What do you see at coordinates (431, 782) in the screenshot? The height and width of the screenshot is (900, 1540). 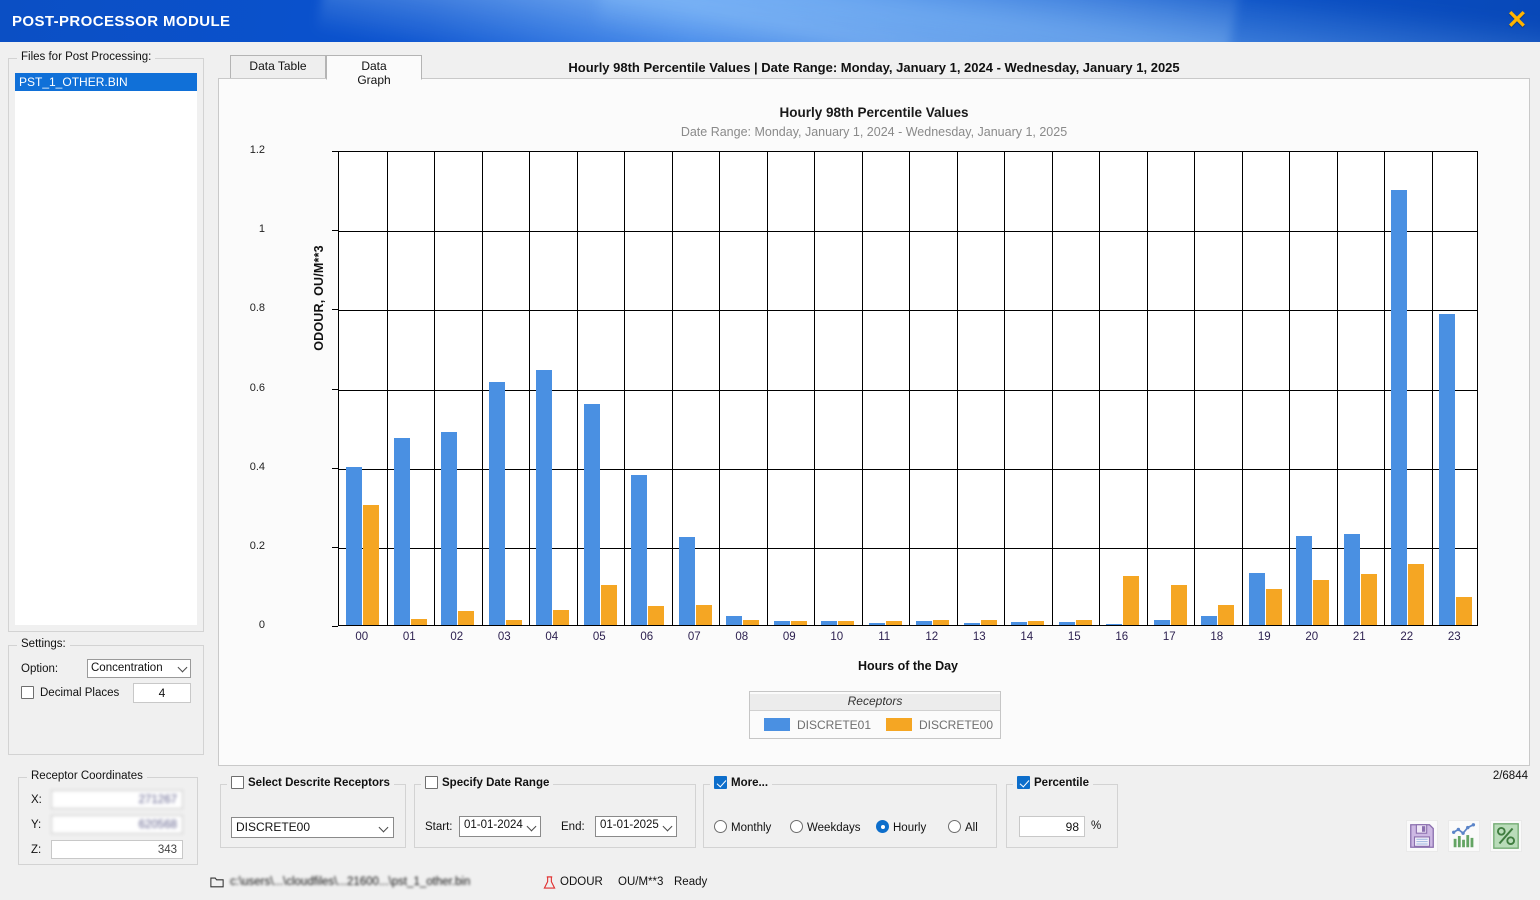 I see `date-range-checkbox` at bounding box center [431, 782].